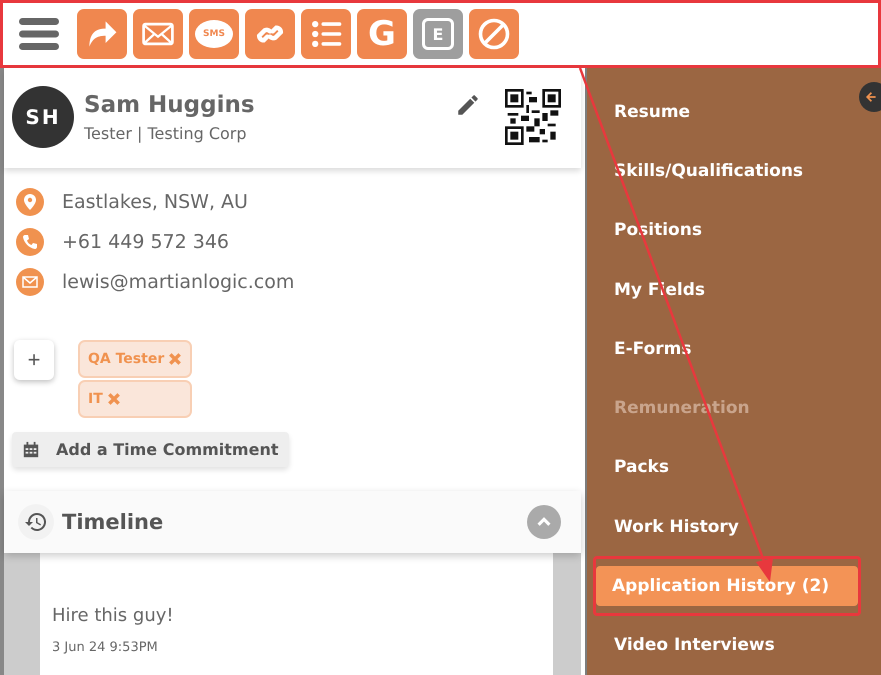  What do you see at coordinates (694, 645) in the screenshot?
I see `sidebar-item: Video Interviews` at bounding box center [694, 645].